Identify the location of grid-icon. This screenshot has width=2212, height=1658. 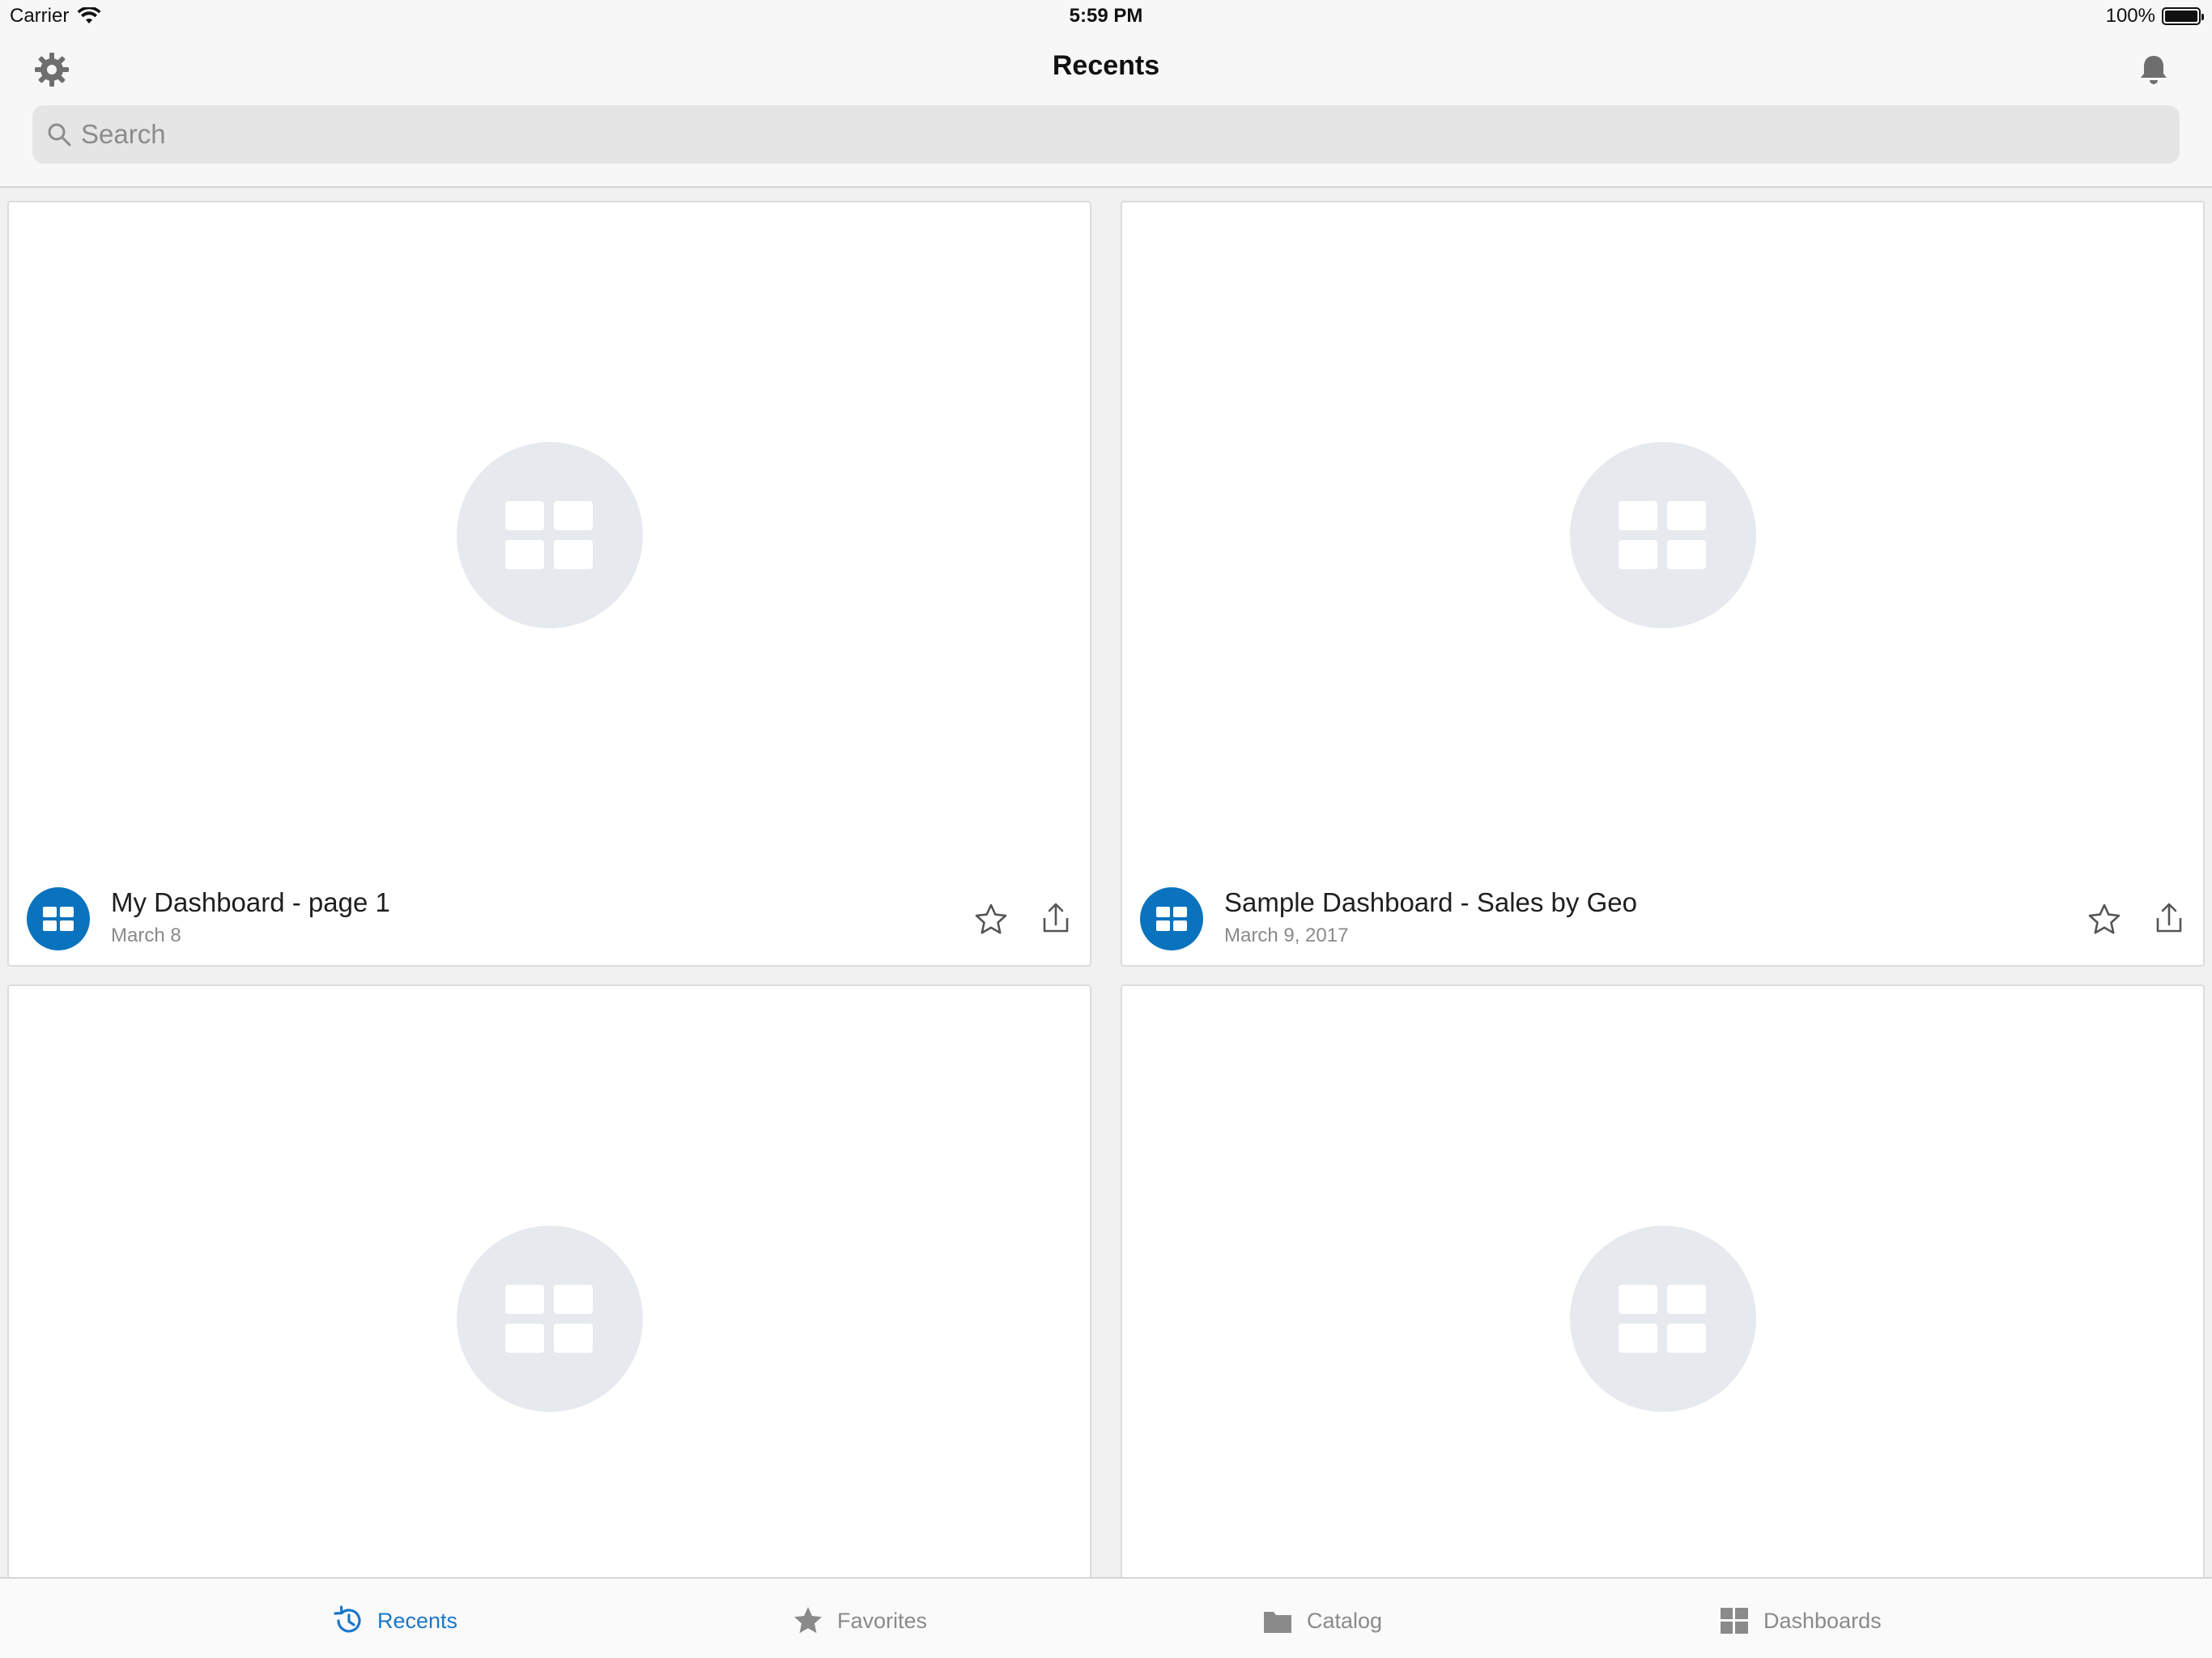
(1734, 1621).